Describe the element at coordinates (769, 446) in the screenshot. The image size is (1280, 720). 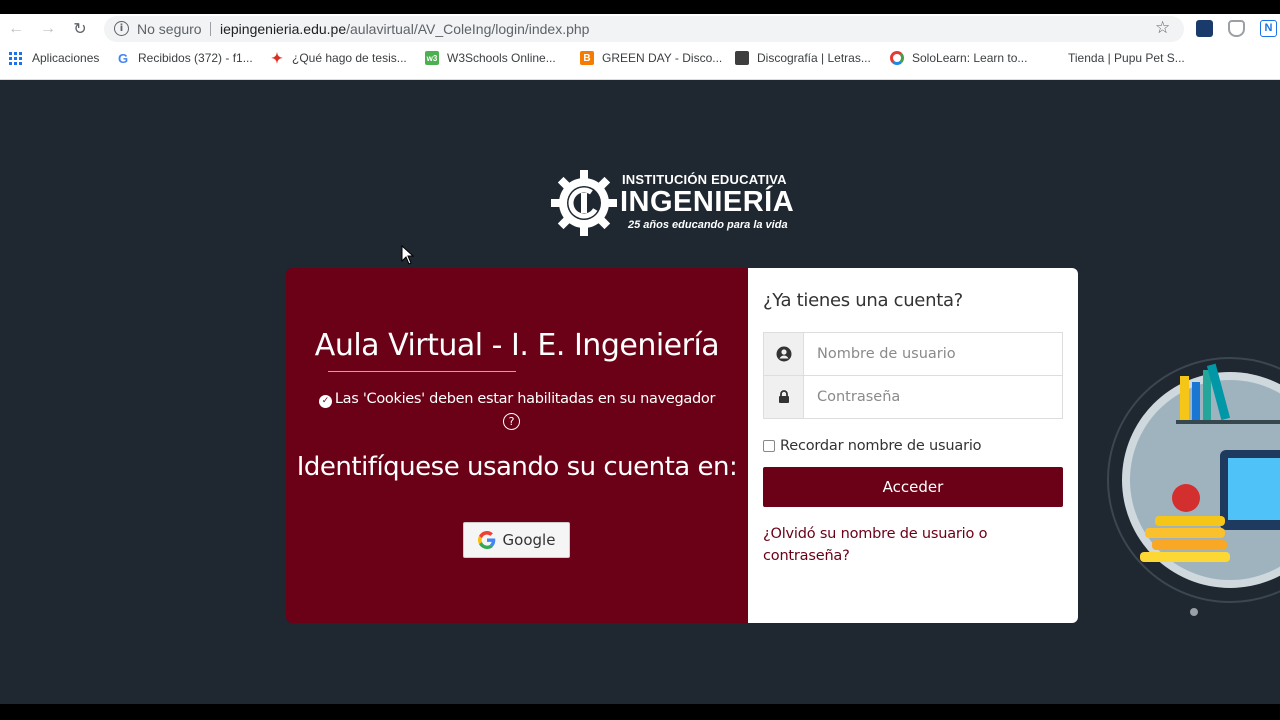
I see `remember-checkbox` at that location.